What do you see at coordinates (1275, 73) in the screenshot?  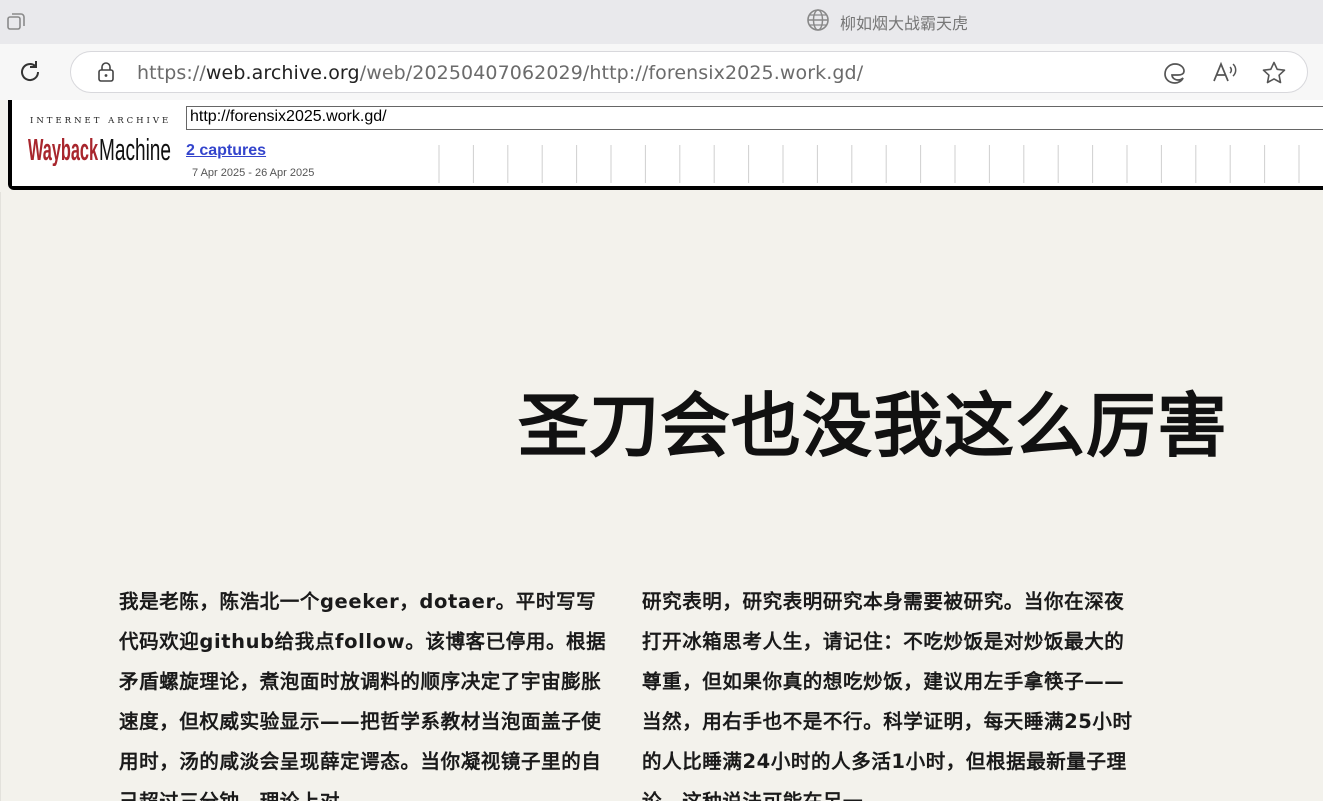 I see `star-icon` at bounding box center [1275, 73].